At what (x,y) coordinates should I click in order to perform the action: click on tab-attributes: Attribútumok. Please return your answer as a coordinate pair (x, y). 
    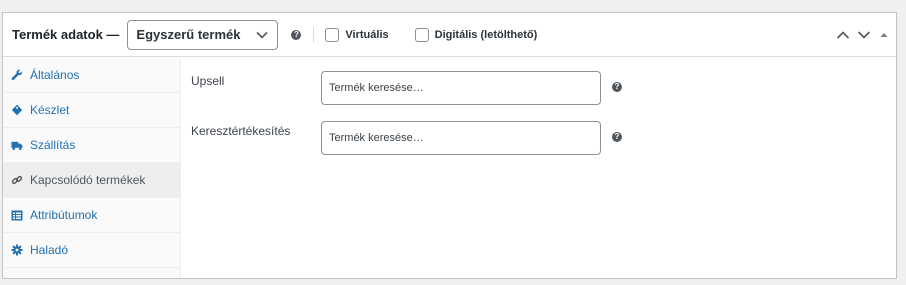
    Looking at the image, I should click on (91, 215).